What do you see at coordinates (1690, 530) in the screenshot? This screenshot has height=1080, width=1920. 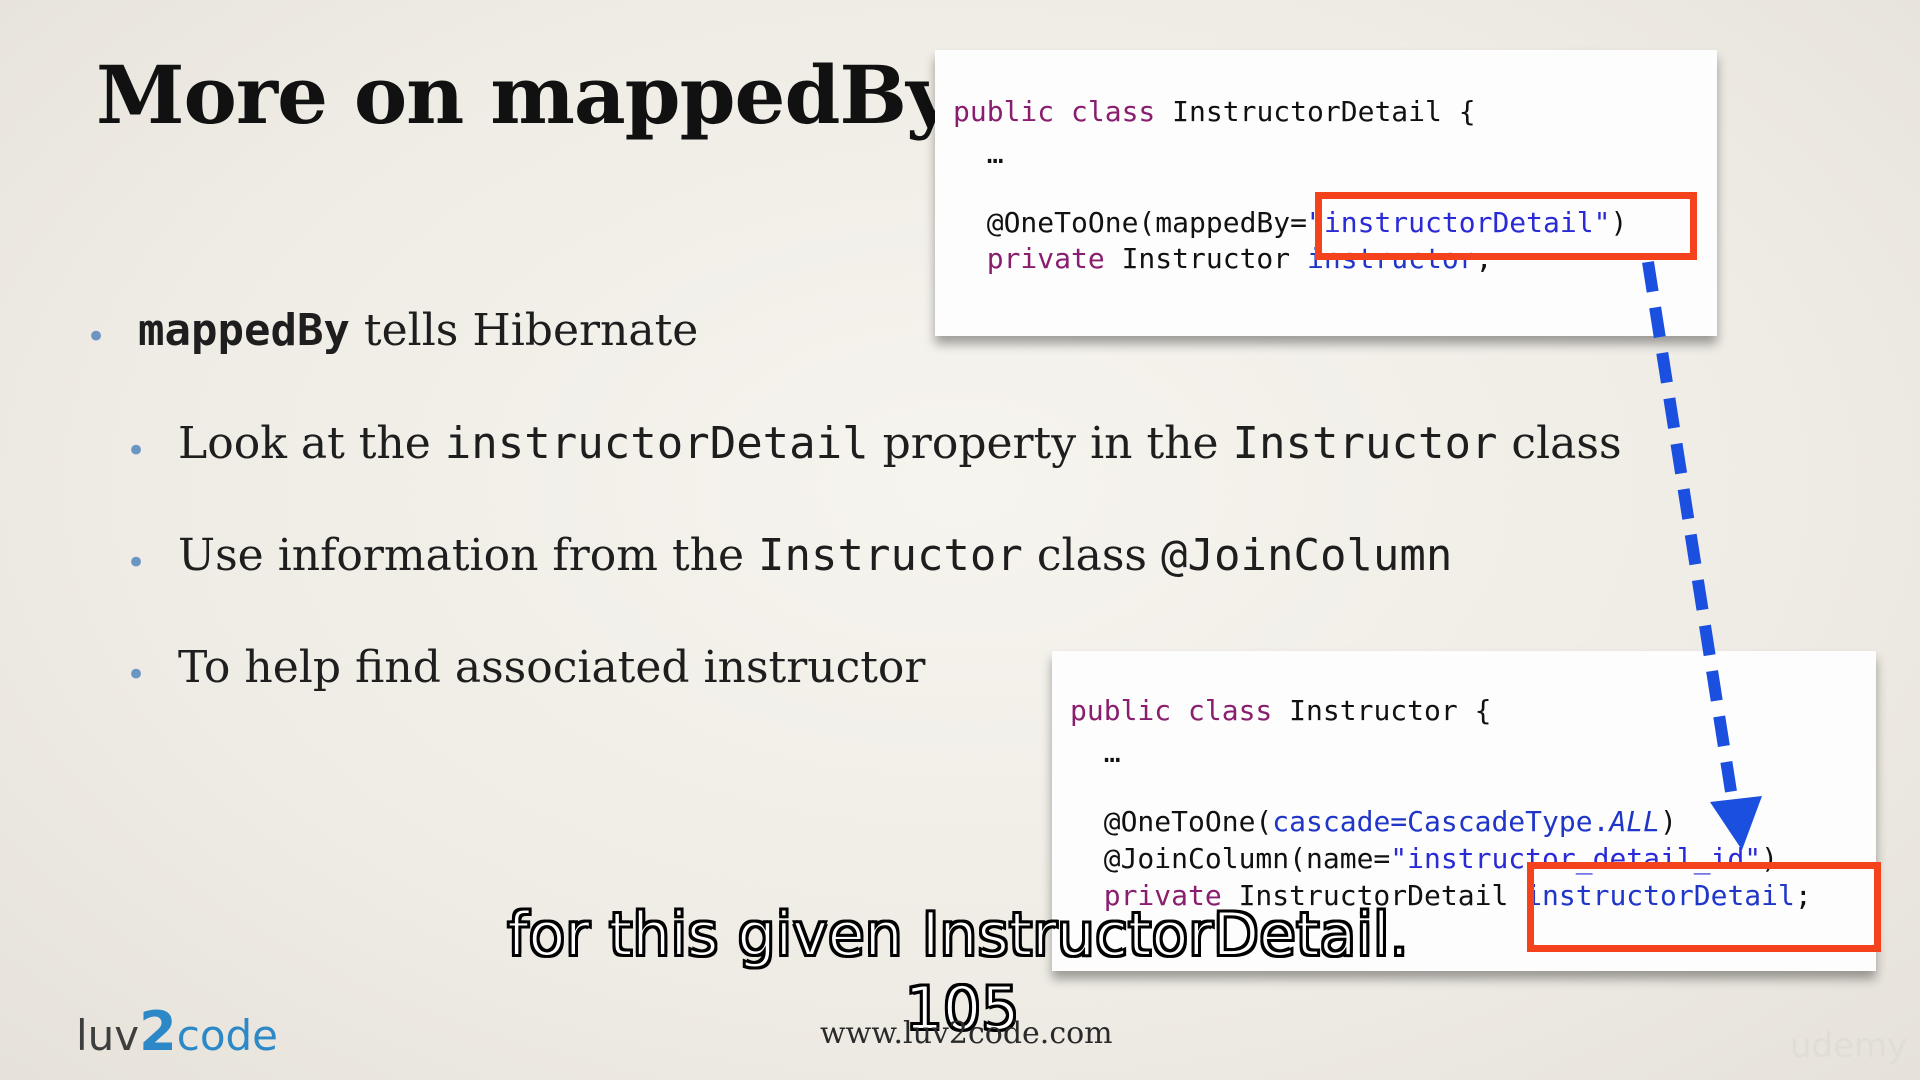 I see `arrow-shaft` at bounding box center [1690, 530].